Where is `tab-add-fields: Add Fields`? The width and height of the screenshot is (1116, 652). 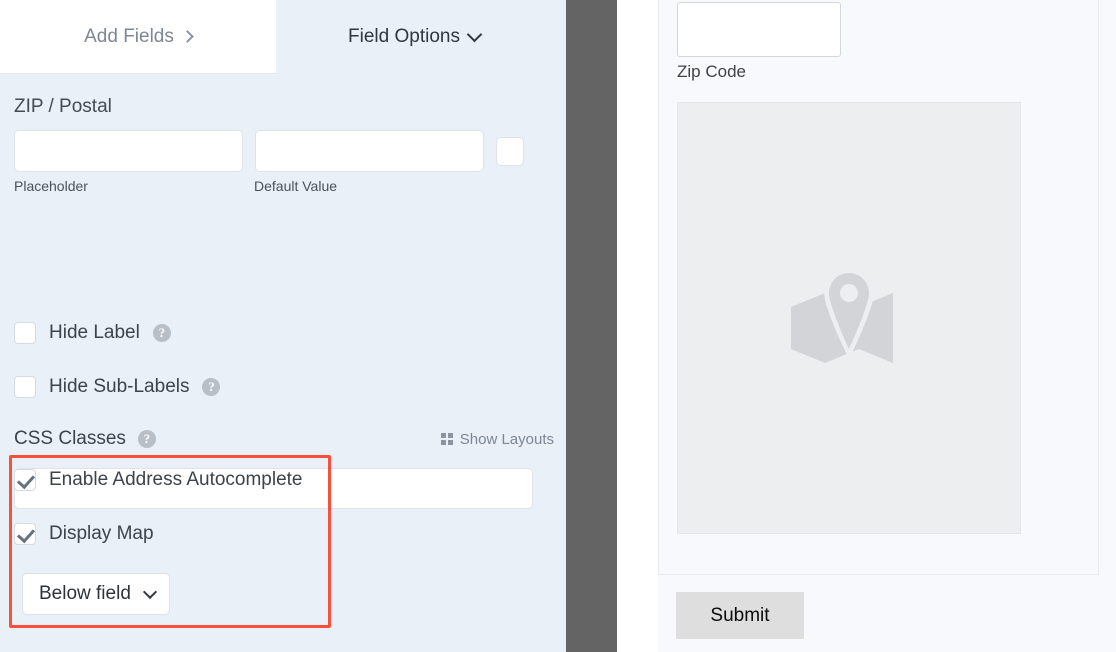 tab-add-fields: Add Fields is located at coordinates (138, 37).